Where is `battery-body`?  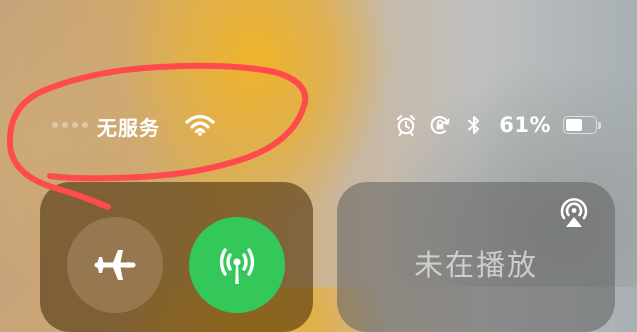
battery-body is located at coordinates (580, 125).